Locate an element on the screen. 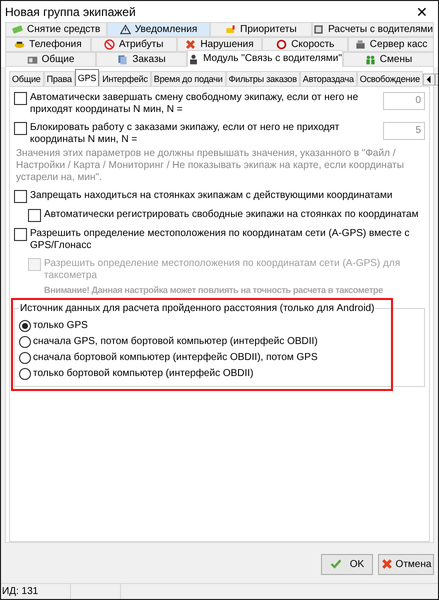 This screenshot has width=439, height=600. group-title: Источник данных для расчета пройденного расстояния (только для Android) is located at coordinates (197, 308).